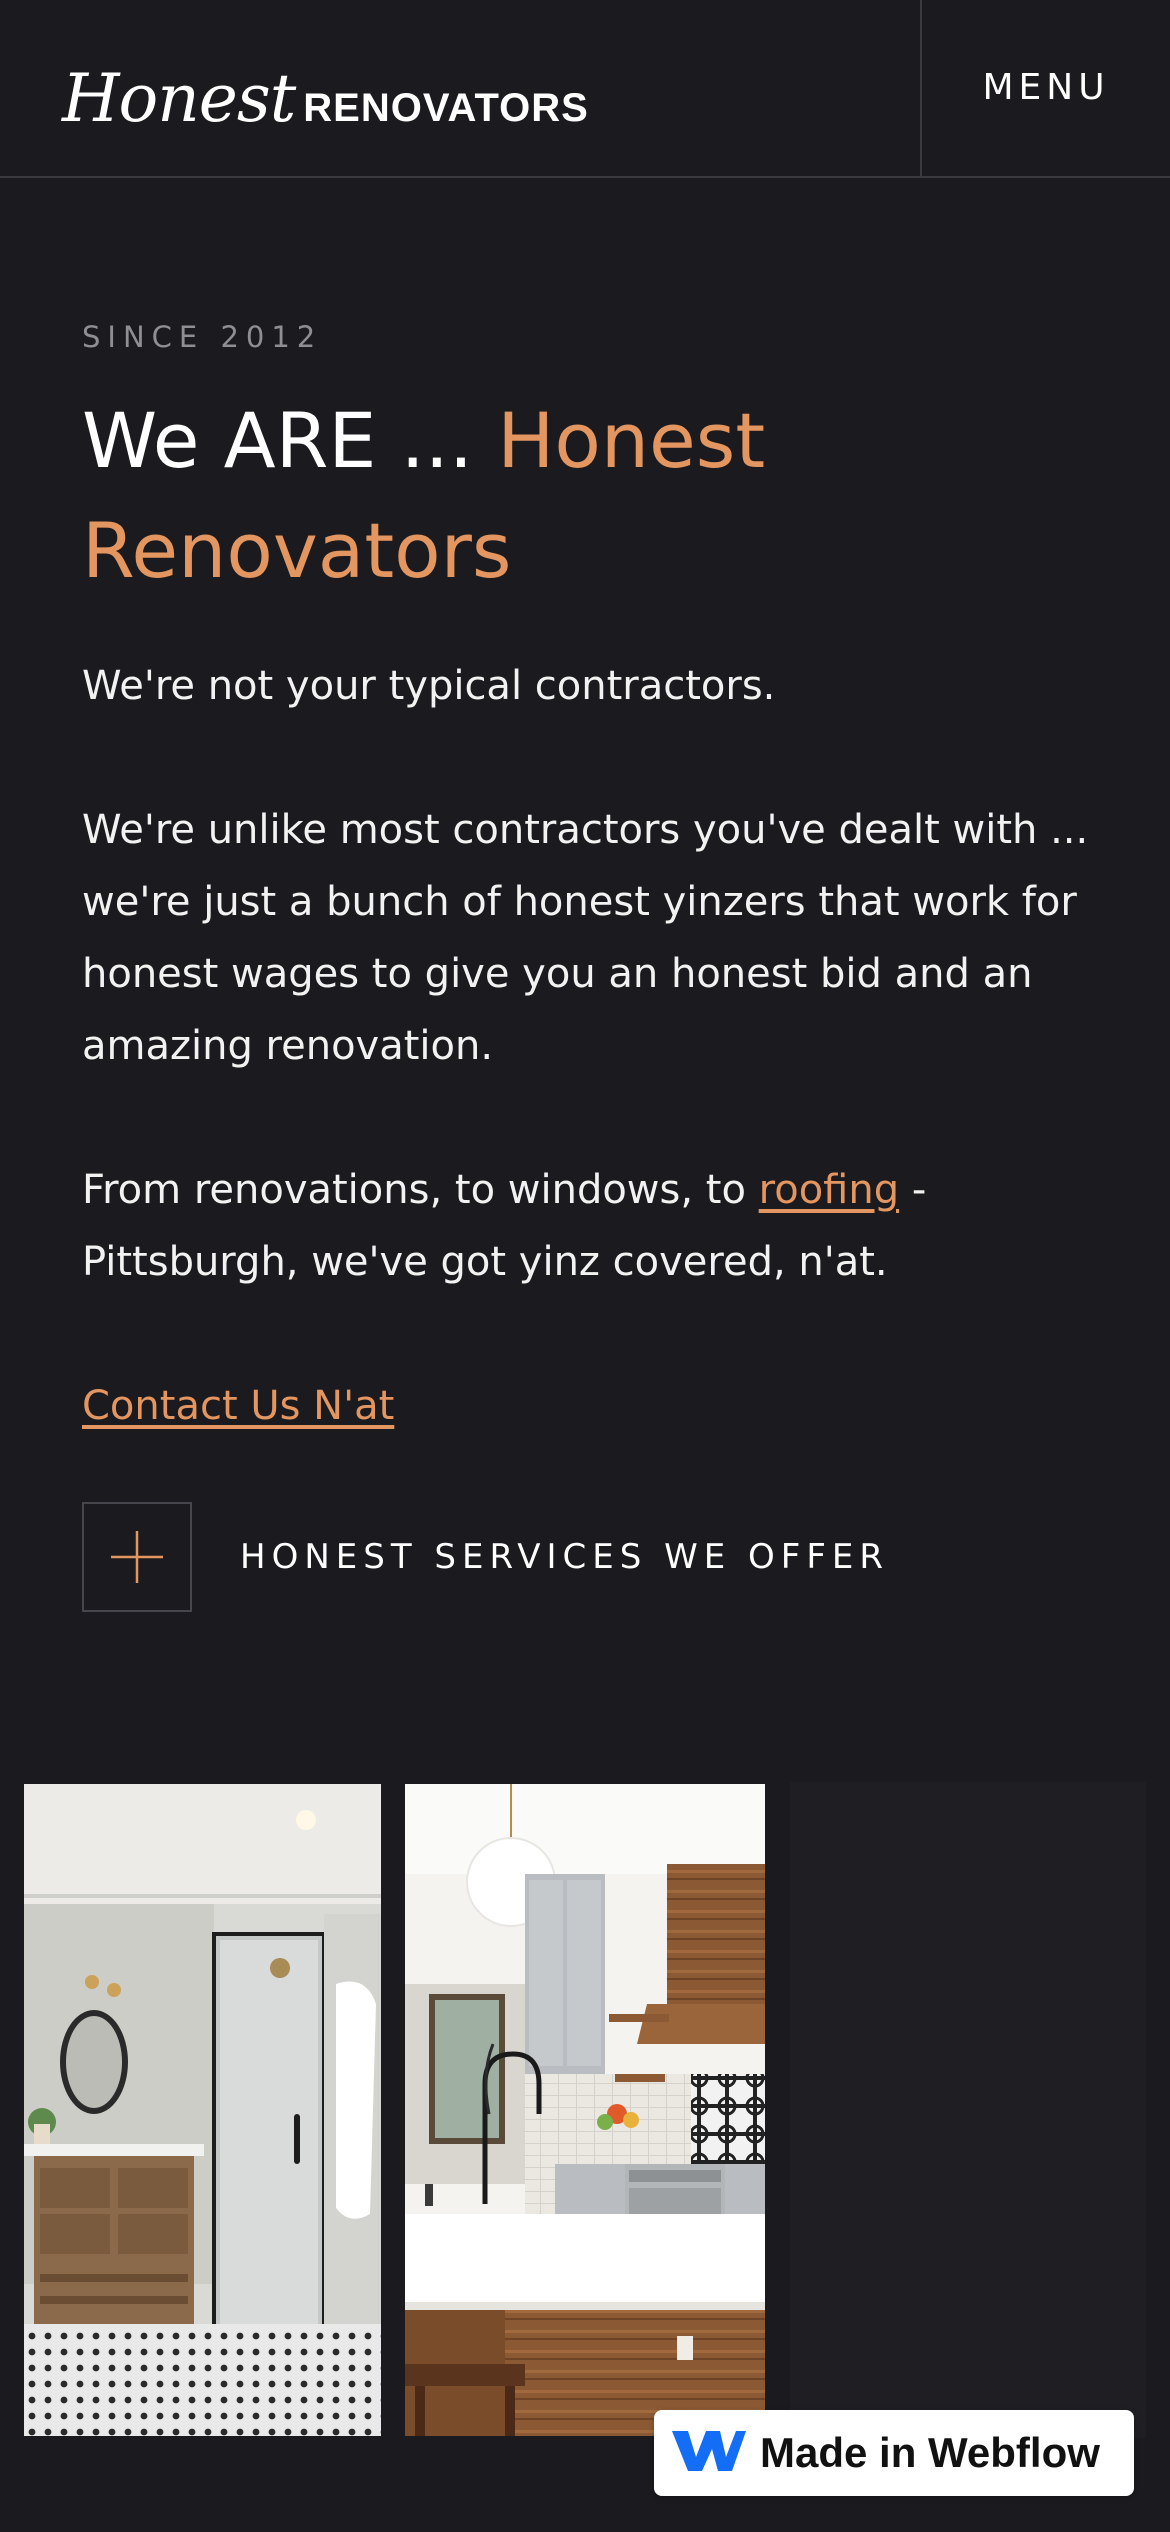 Image resolution: width=1170 pixels, height=2532 pixels. What do you see at coordinates (587, 496) in the screenshot?
I see `page-title: We ARE ... Honest Renovators` at bounding box center [587, 496].